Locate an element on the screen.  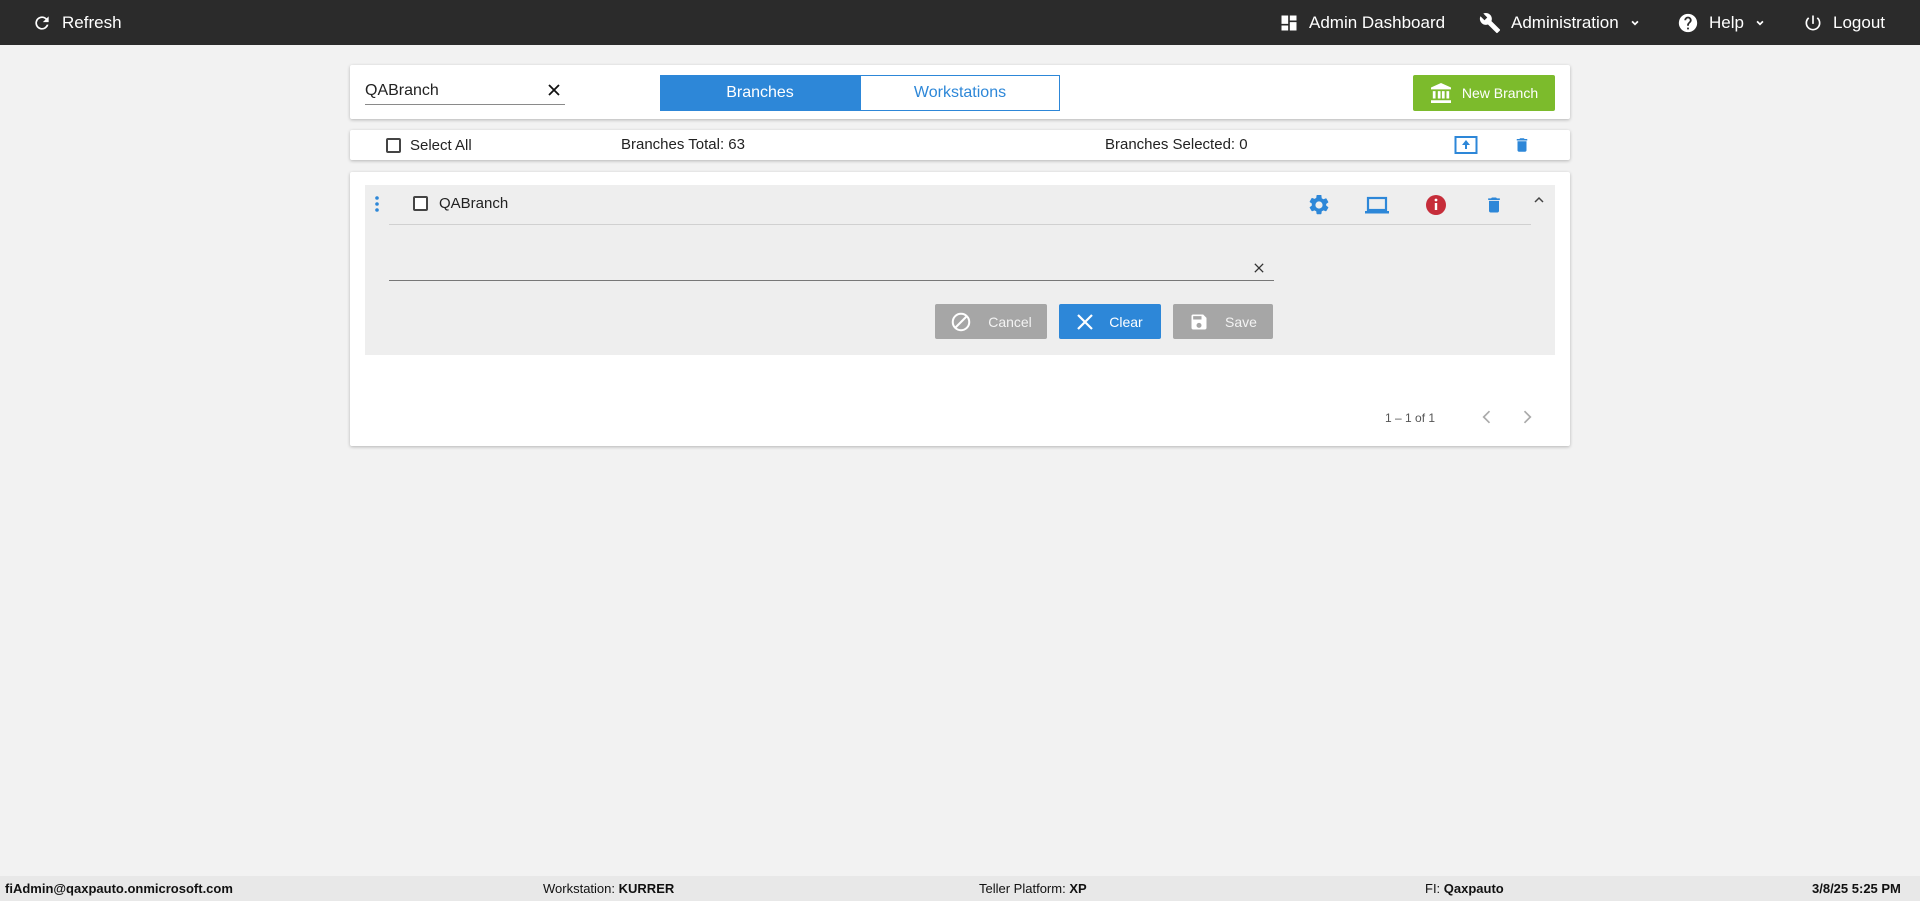
wrench-icon is located at coordinates (1490, 22).